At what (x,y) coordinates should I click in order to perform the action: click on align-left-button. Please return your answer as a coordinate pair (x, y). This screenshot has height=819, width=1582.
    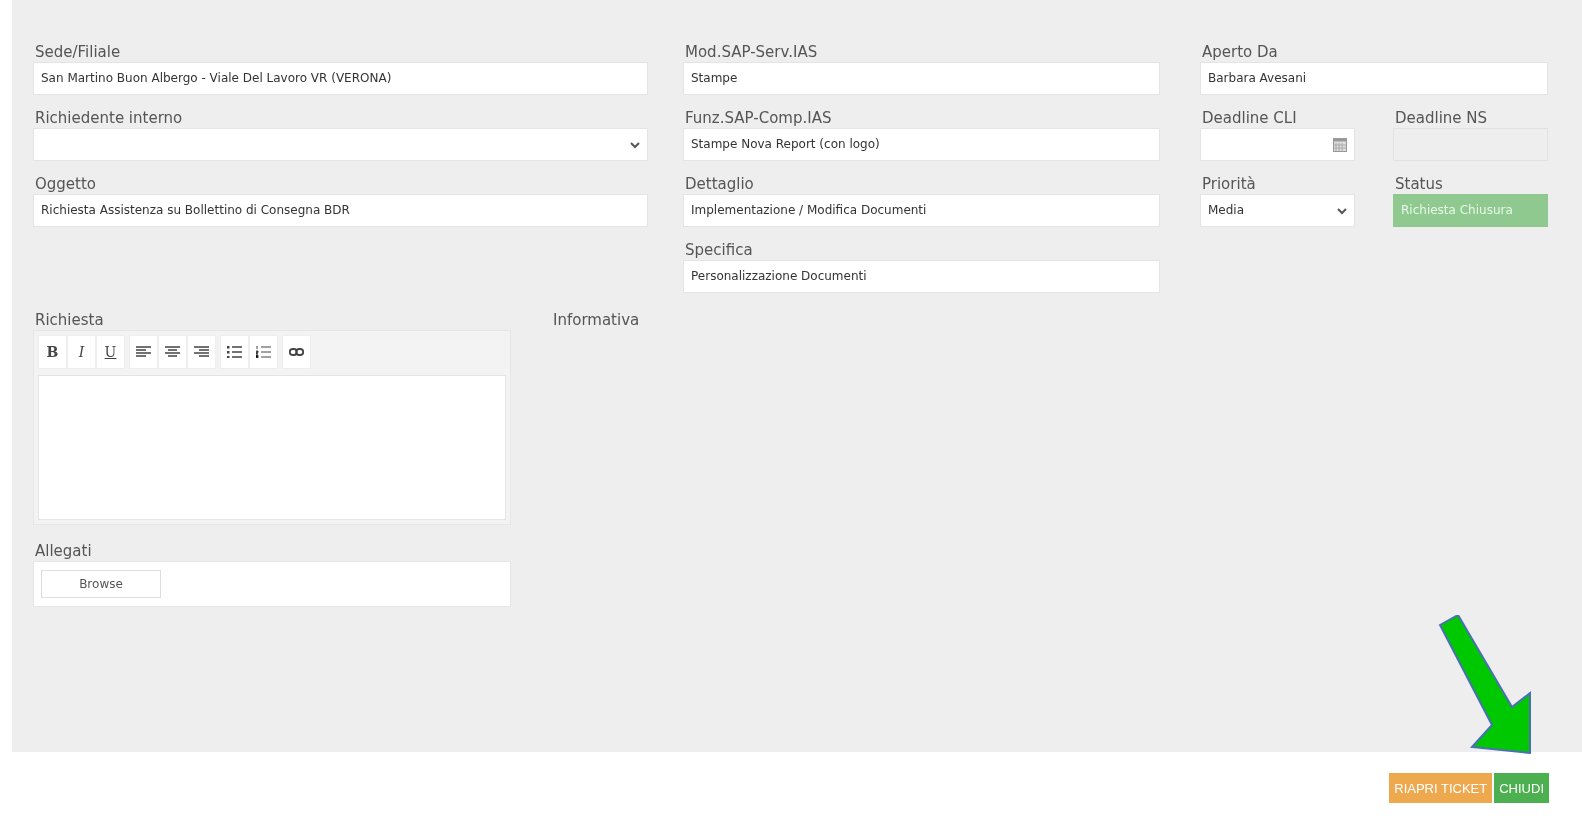
    Looking at the image, I should click on (143, 352).